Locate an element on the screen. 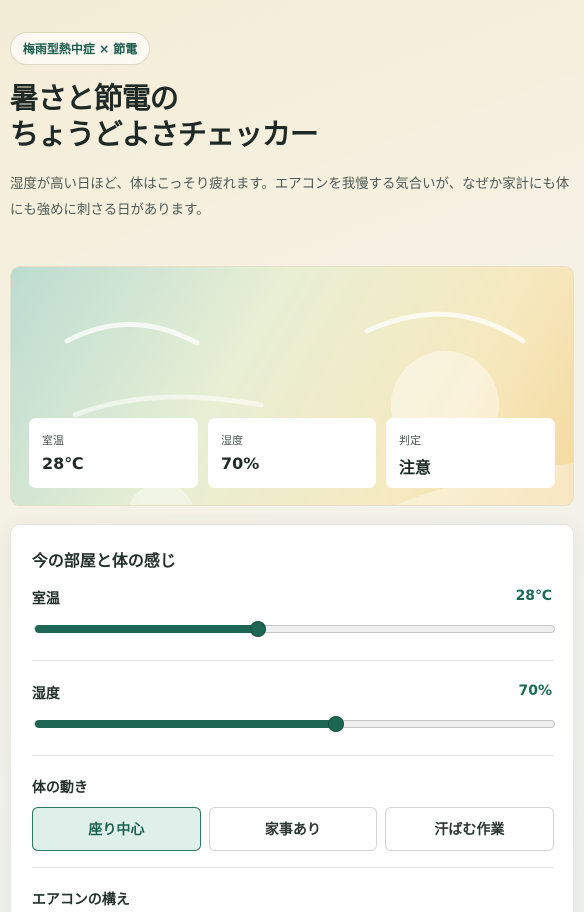 This screenshot has width=584, height=912. panel-title: 今の部屋と体の感じ is located at coordinates (104, 560).